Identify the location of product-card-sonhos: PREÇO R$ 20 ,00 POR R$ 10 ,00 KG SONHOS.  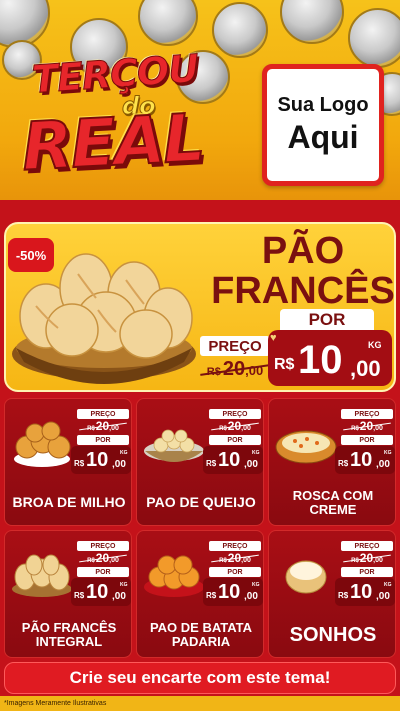
(332, 594).